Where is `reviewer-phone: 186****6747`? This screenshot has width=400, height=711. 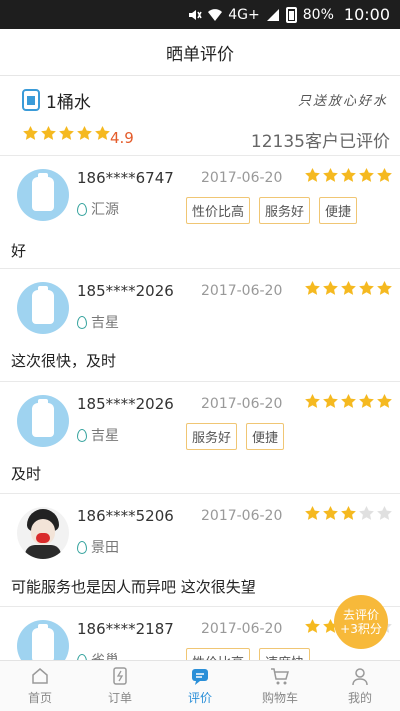
reviewer-phone: 186****6747 is located at coordinates (125, 178).